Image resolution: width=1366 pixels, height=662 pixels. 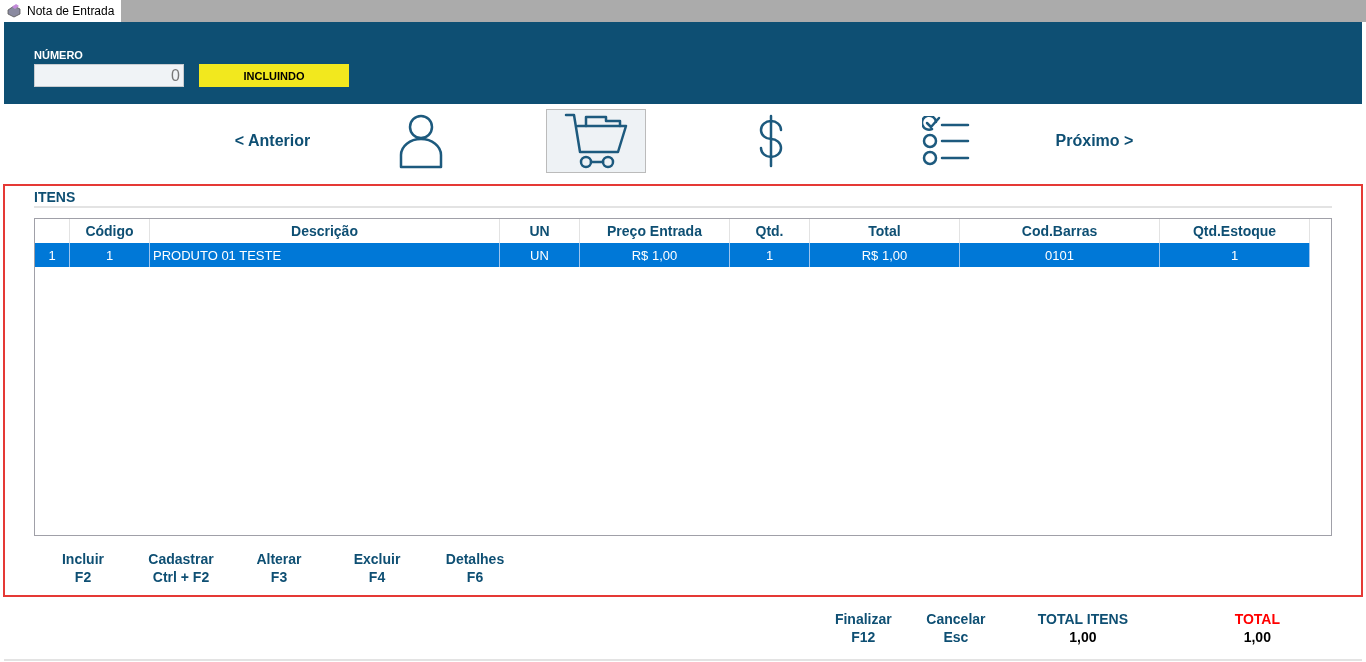 I want to click on section-title: ITENS, so click(x=55, y=197).